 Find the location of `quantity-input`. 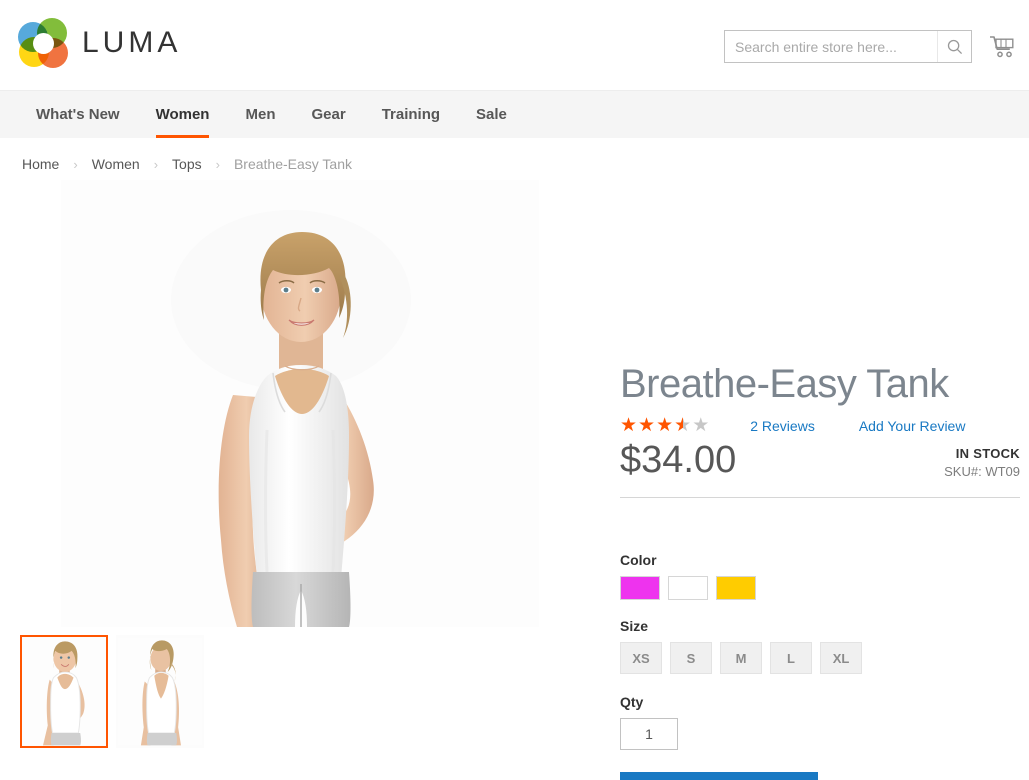

quantity-input is located at coordinates (649, 734).